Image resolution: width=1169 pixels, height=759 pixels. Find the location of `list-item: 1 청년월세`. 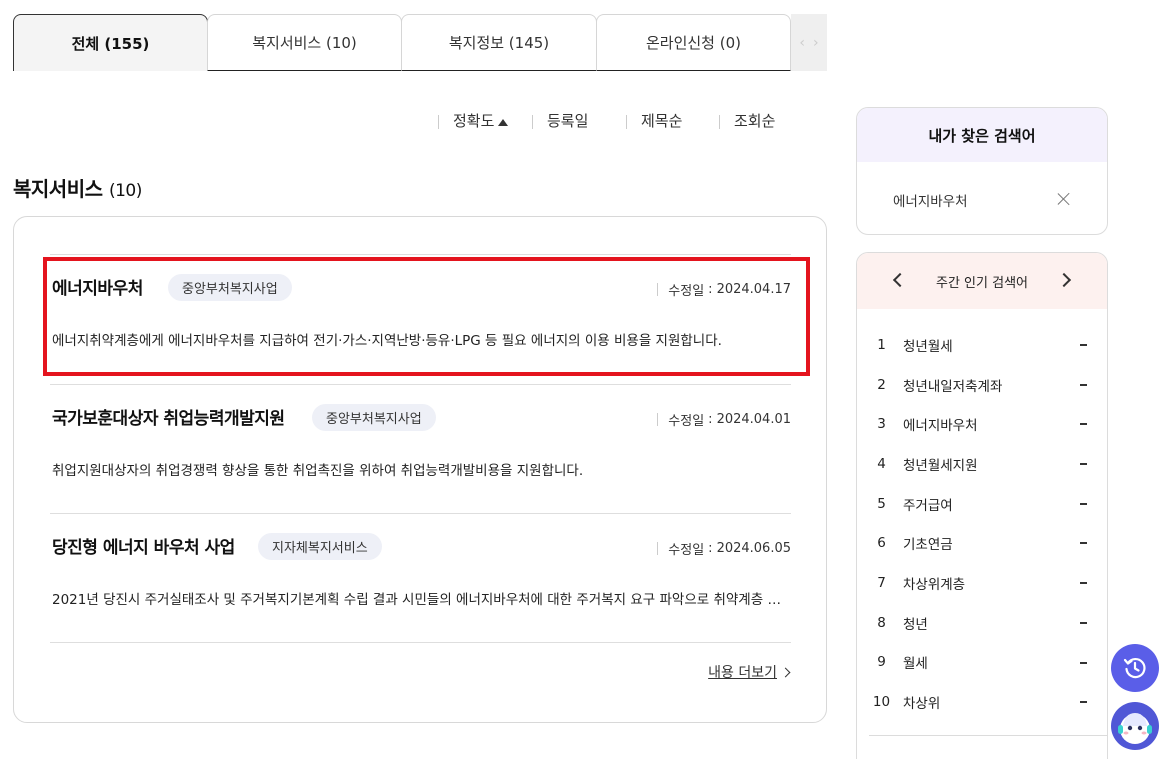

list-item: 1 청년월세 is located at coordinates (982, 345).